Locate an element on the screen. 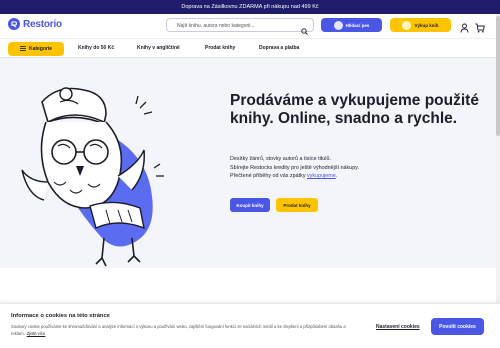  buy-books-button: Koupit knihy is located at coordinates (250, 205).